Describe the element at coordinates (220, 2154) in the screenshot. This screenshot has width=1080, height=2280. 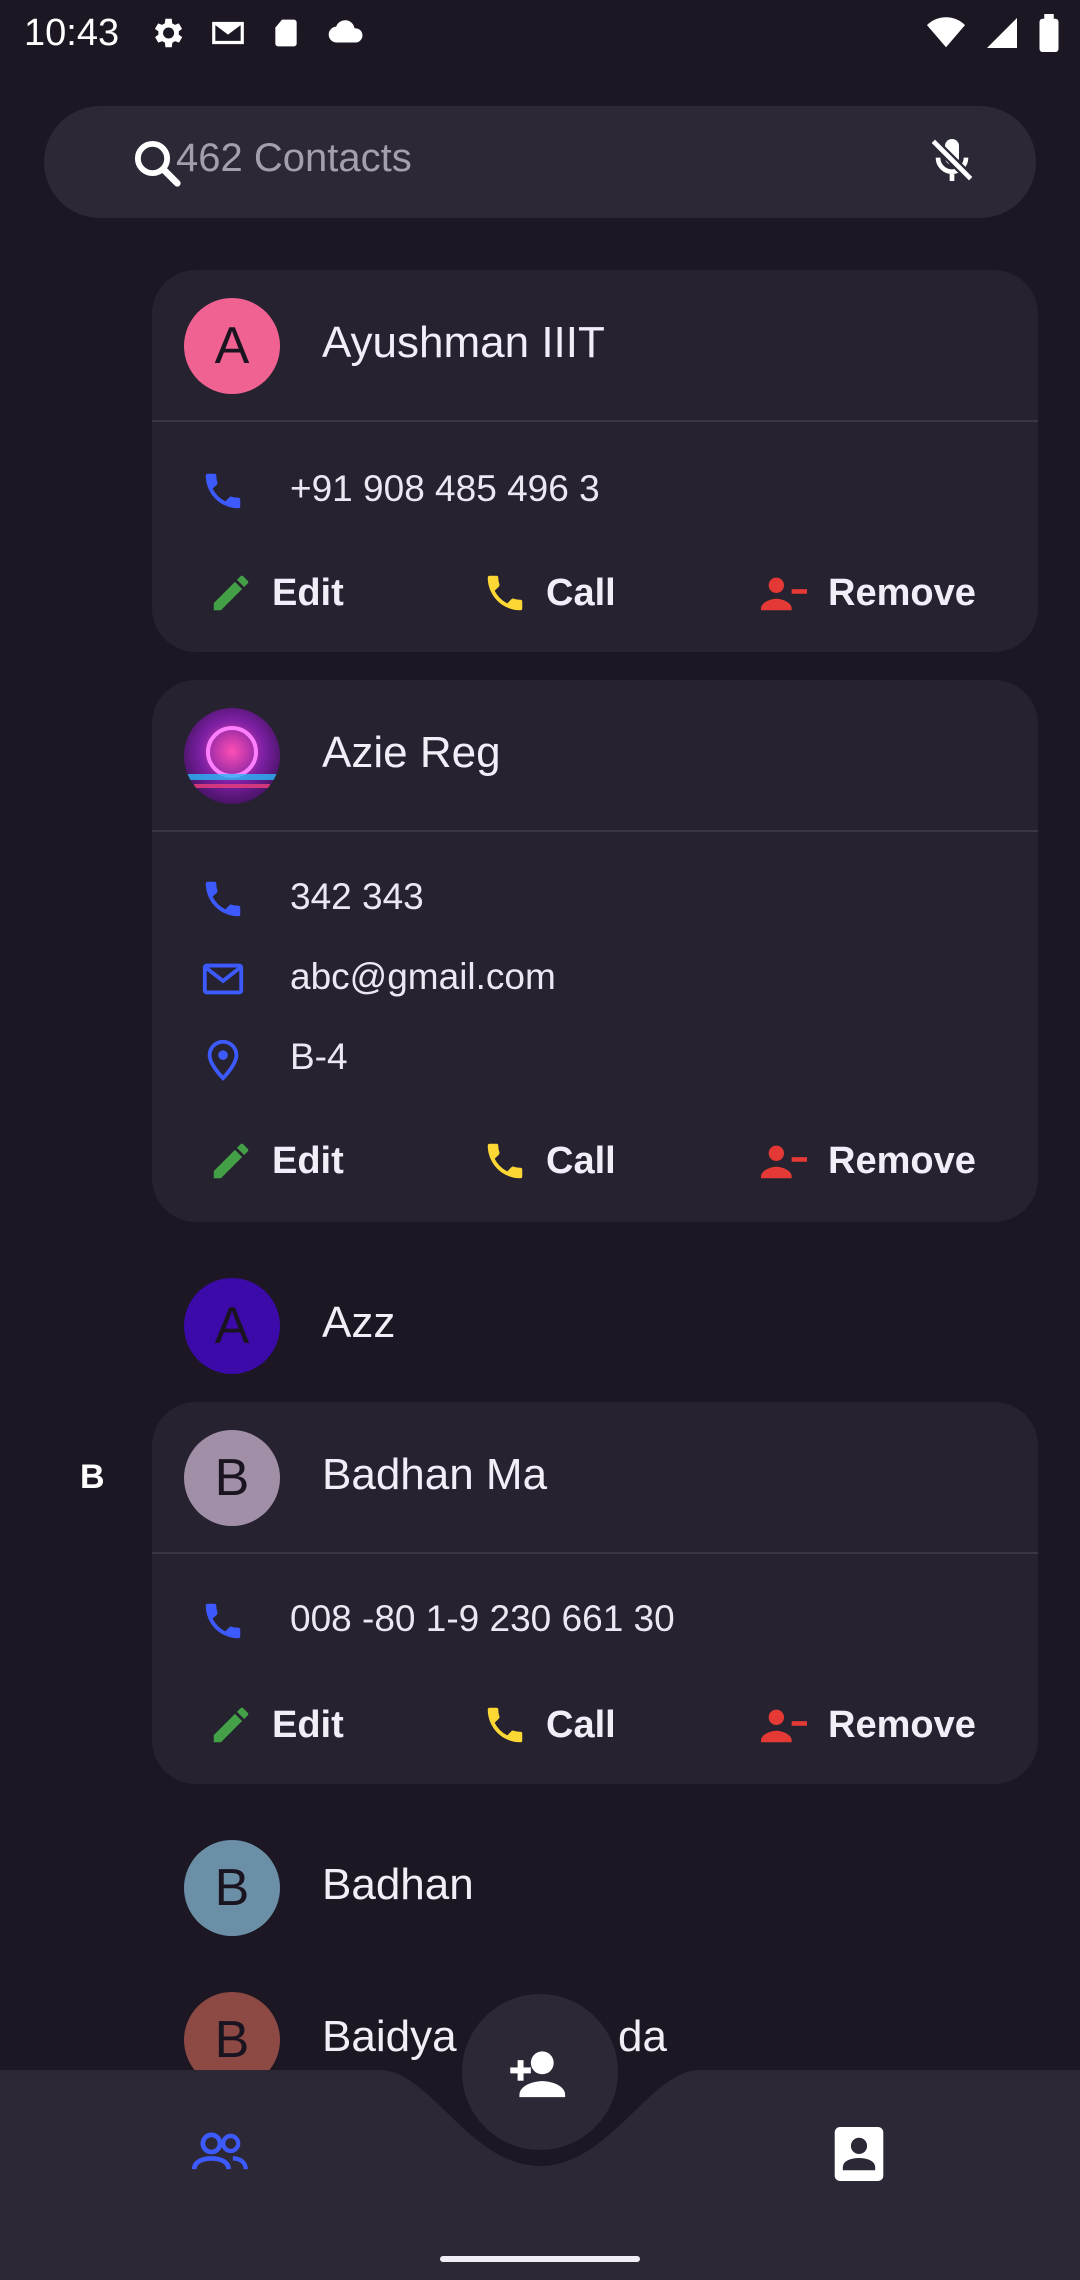
I see `contacts-tab-icon` at that location.